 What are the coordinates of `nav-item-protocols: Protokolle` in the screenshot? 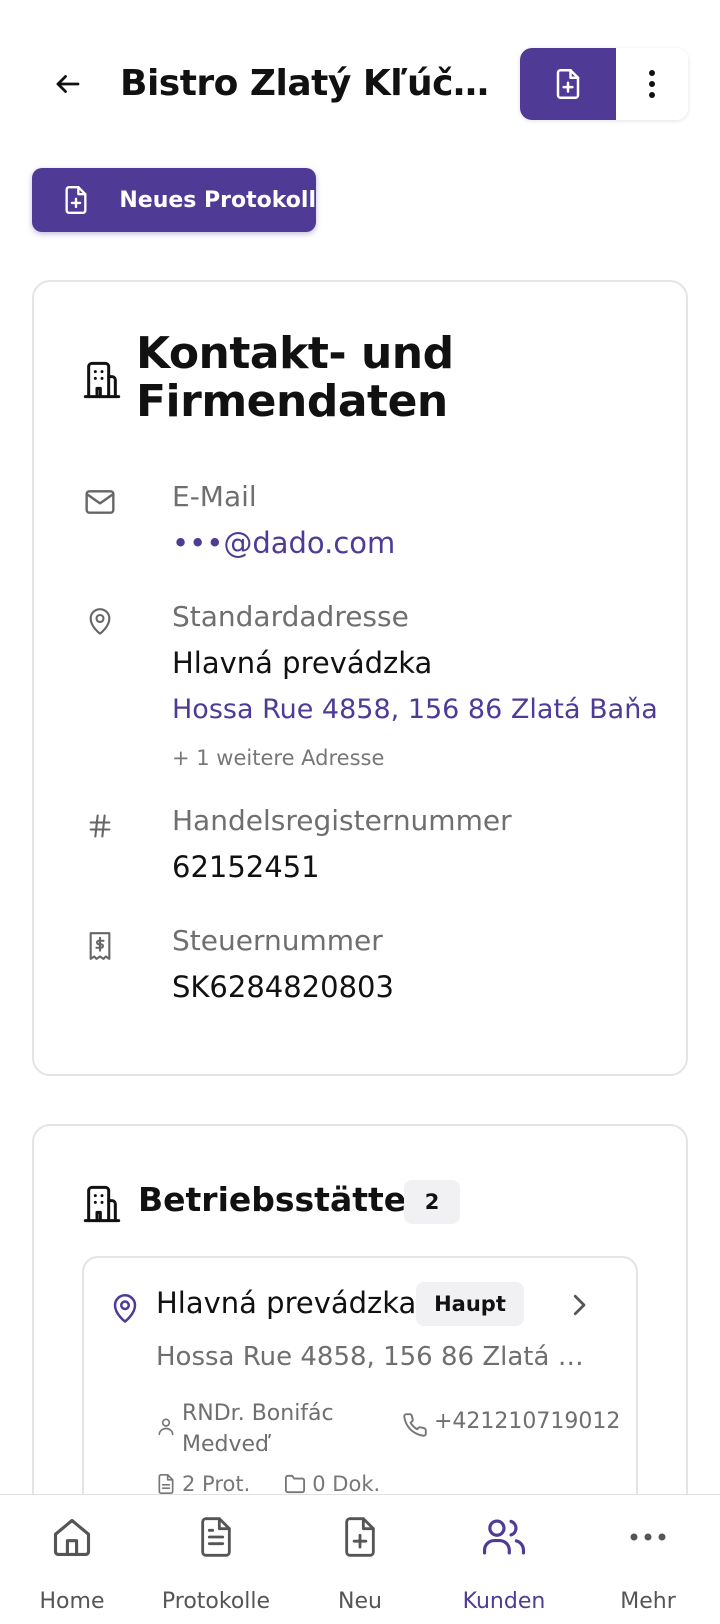 It's located at (216, 1559).